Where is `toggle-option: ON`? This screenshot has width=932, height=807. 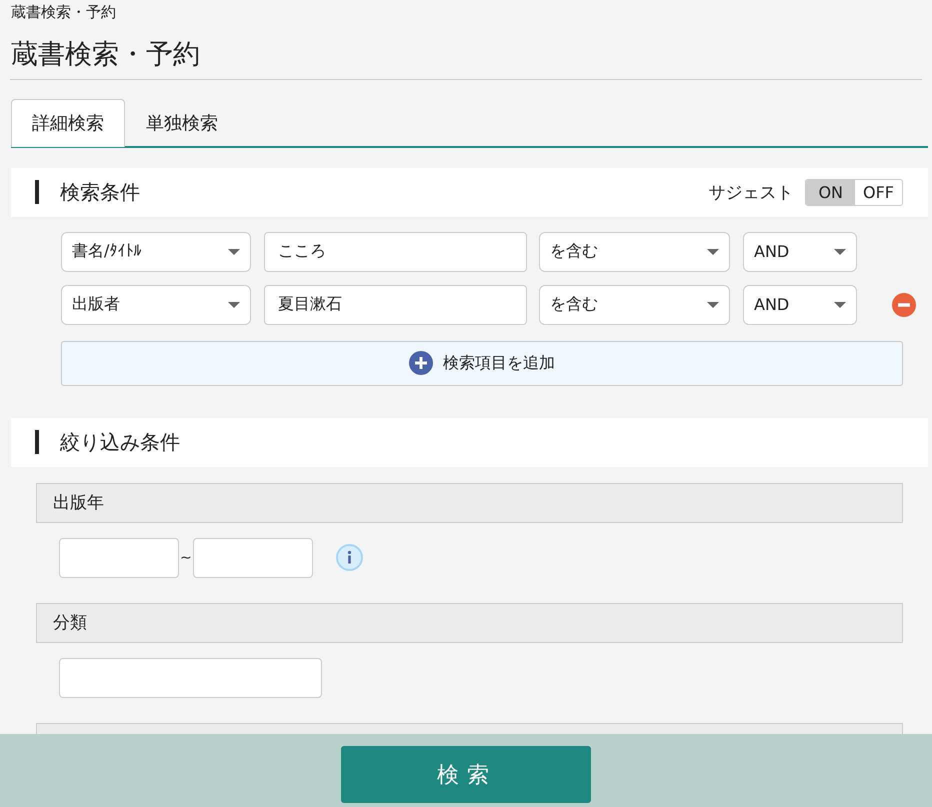
toggle-option: ON is located at coordinates (830, 192).